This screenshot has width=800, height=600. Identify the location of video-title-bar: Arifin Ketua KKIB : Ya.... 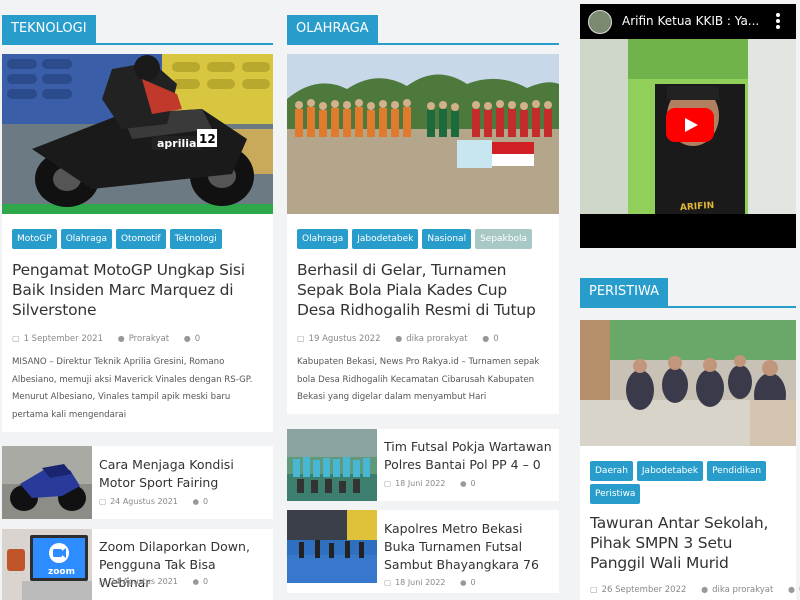
(688, 21).